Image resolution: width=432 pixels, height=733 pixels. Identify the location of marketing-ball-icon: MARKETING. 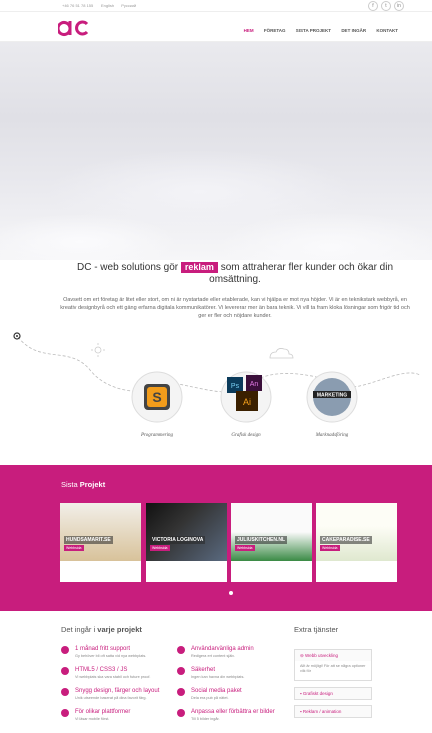
(332, 397).